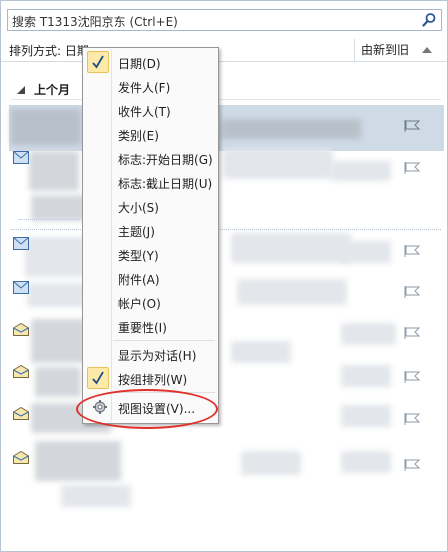 This screenshot has height=552, width=448. What do you see at coordinates (142, 328) in the screenshot?
I see `menu-item-label: 重要性(I)` at bounding box center [142, 328].